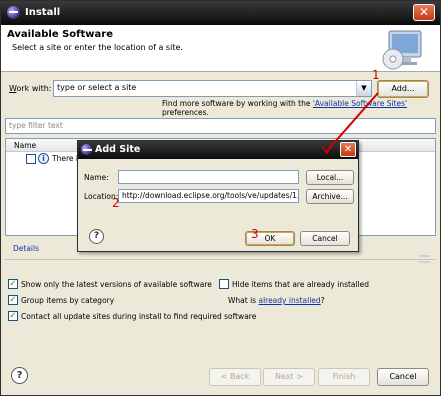  I want to click on annotation-step-3: 3, so click(255, 234).